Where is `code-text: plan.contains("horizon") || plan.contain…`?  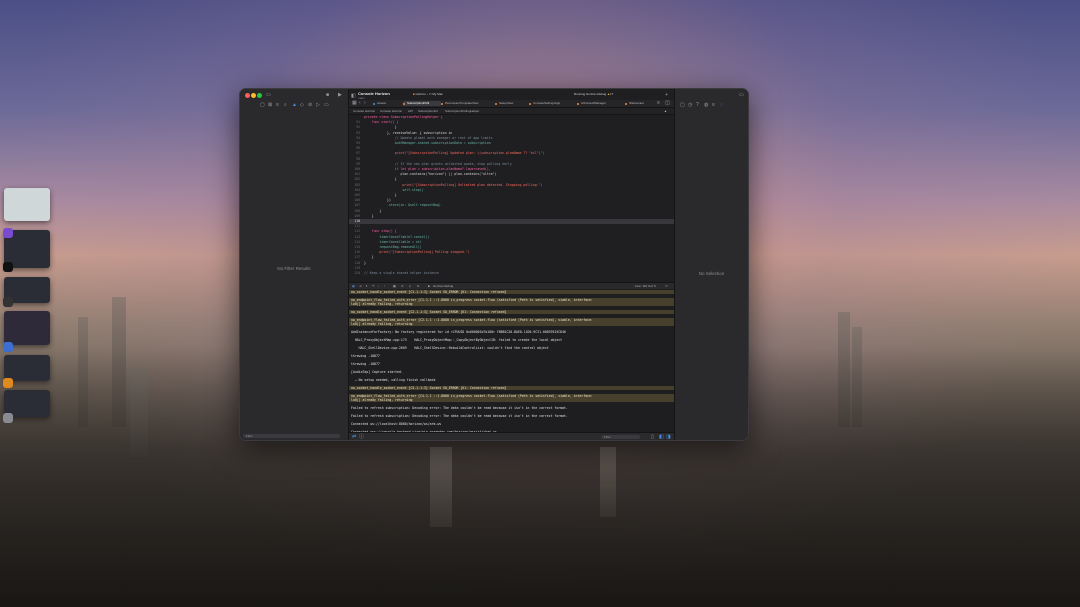 code-text: plan.contains("horizon") || plan.contain… is located at coordinates (430, 174).